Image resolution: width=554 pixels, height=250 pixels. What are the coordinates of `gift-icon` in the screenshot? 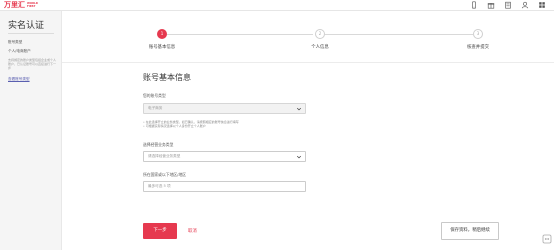 It's located at (491, 5).